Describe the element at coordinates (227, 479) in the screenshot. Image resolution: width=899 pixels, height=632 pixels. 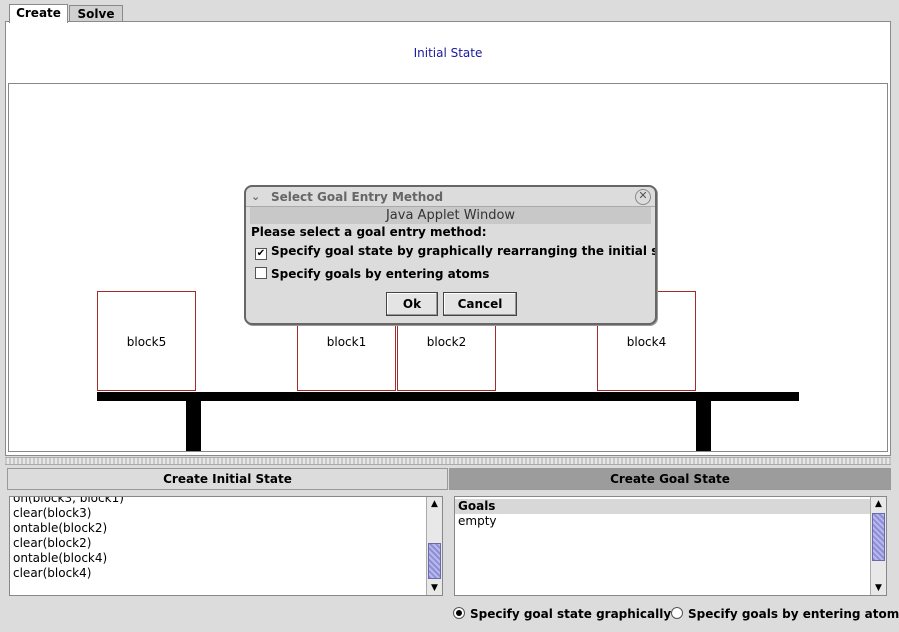
I see `create-initial-state-header: Create Initial State` at that location.